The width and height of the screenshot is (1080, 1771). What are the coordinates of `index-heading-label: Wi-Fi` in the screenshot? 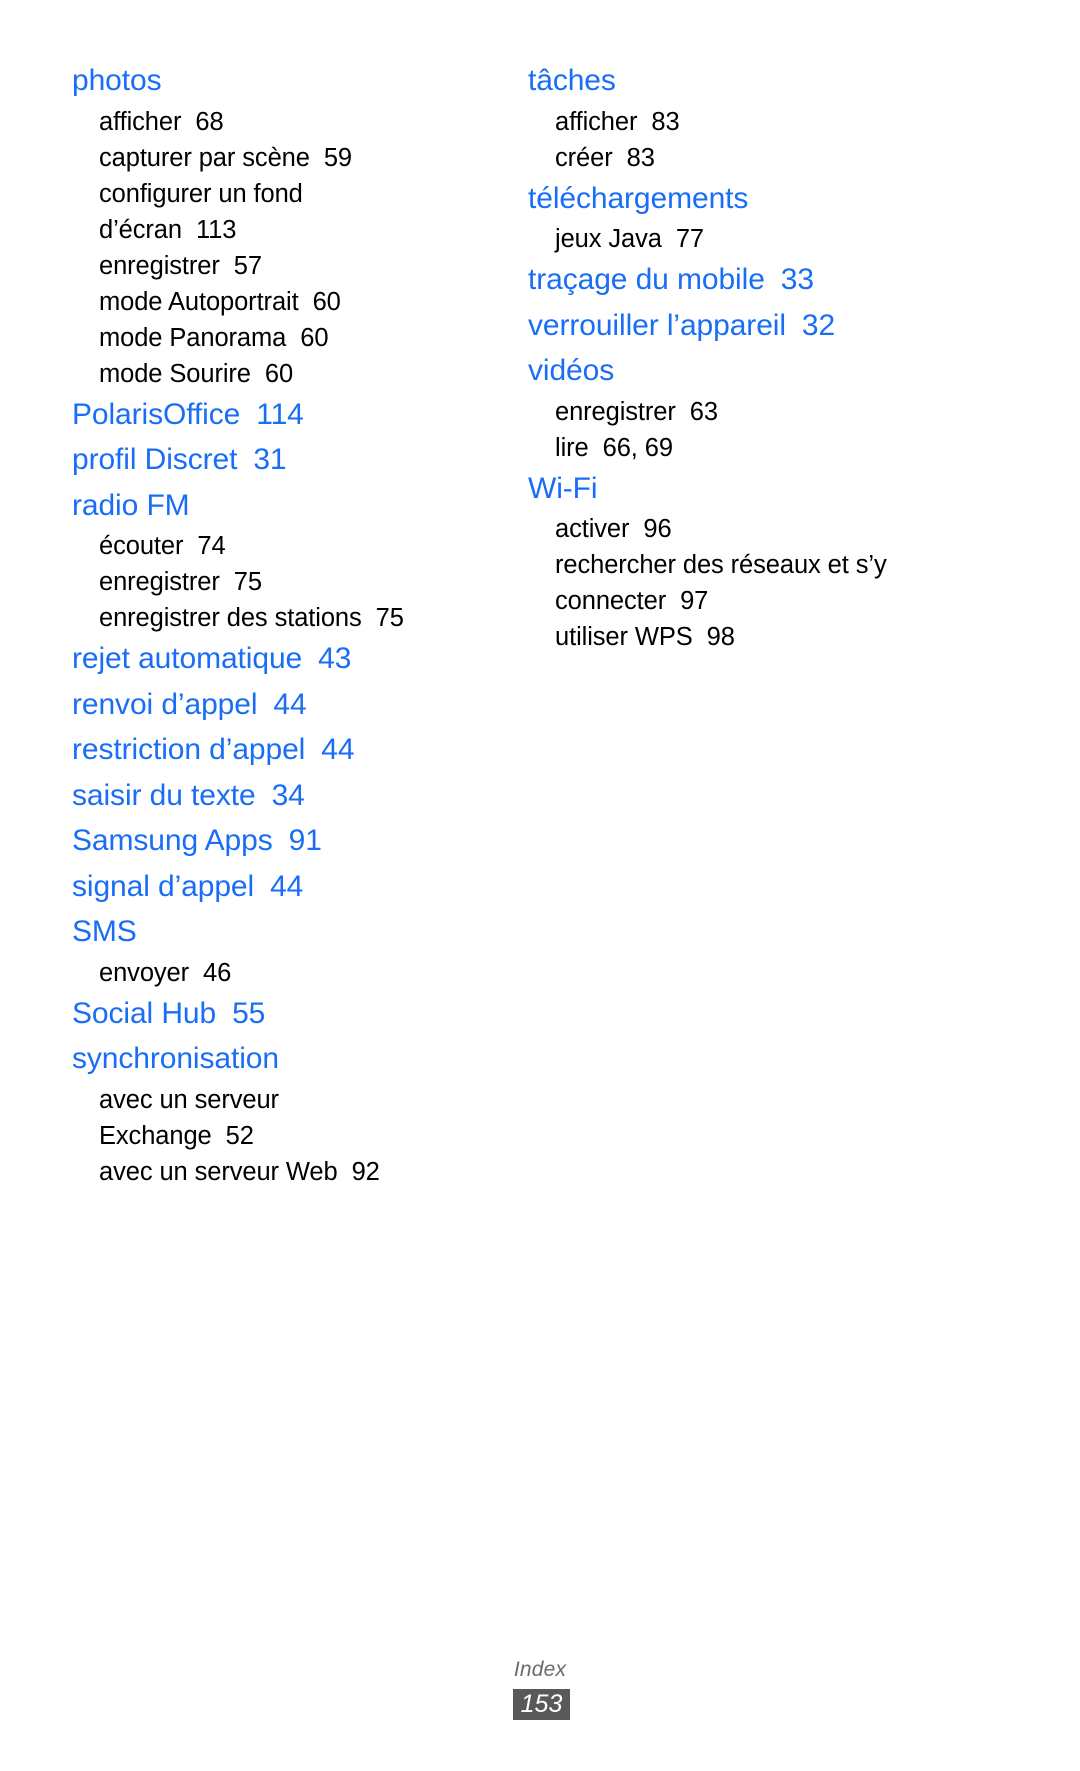 It's located at (563, 488).